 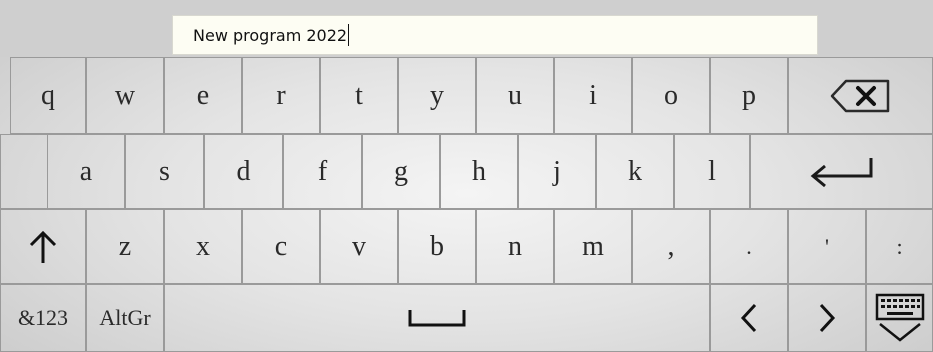 I want to click on key-label: l, so click(x=712, y=171).